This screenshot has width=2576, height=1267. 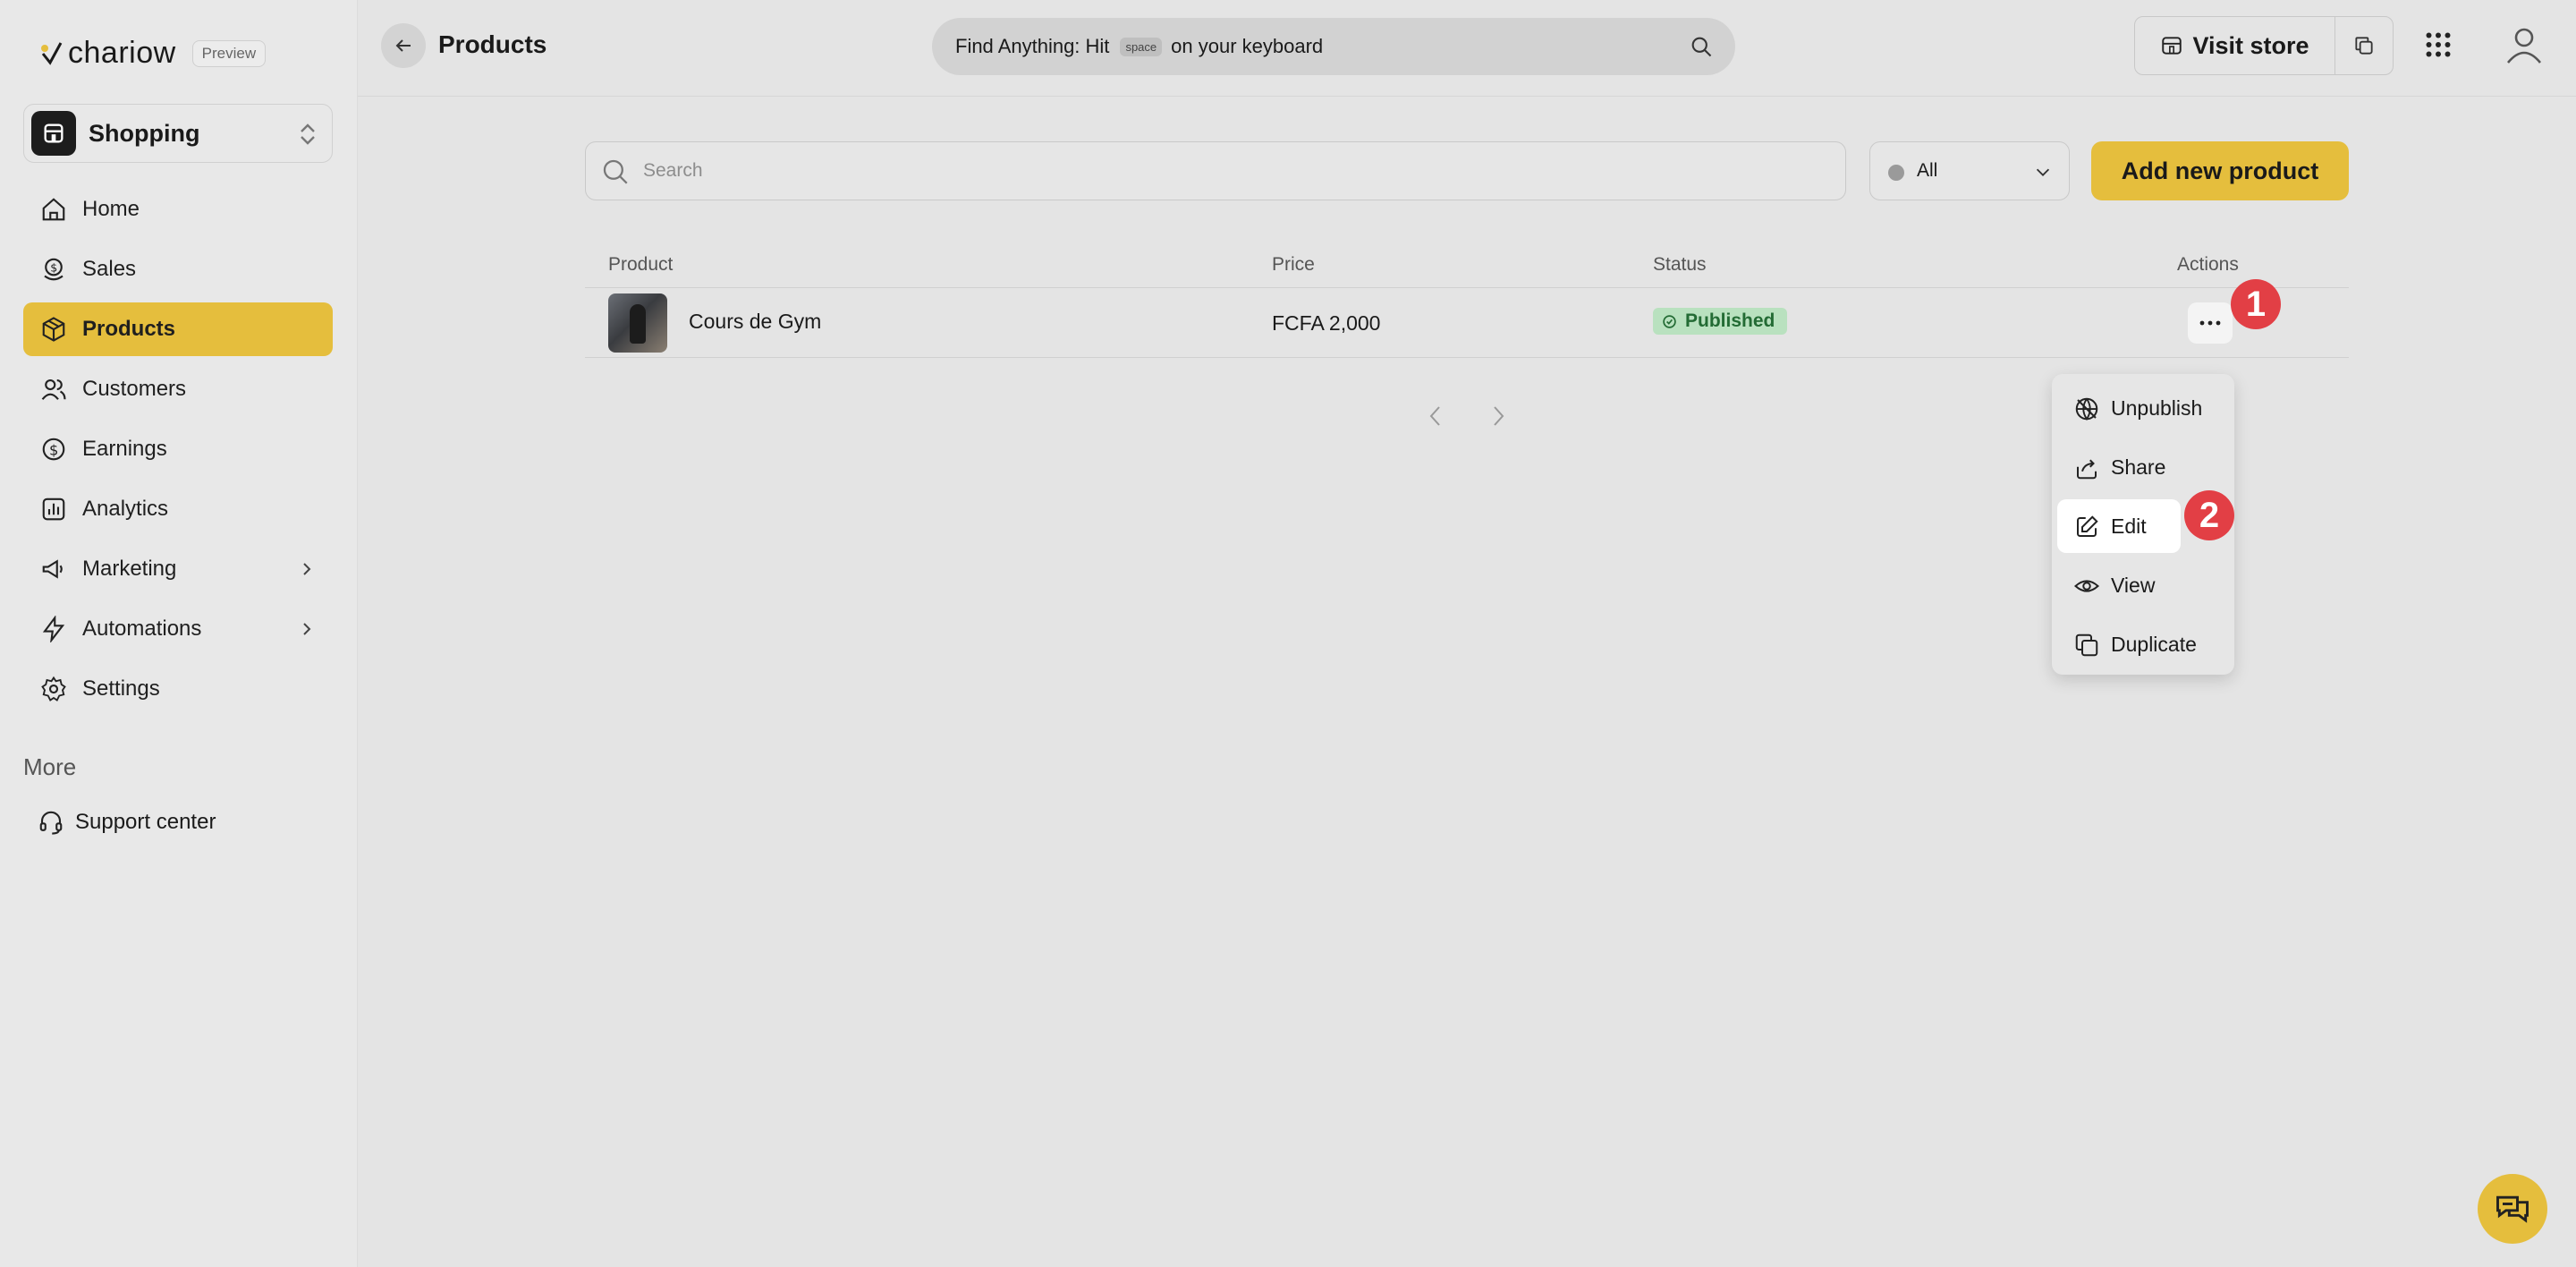 What do you see at coordinates (2157, 408) in the screenshot?
I see `menu-item-label: Unpublish` at bounding box center [2157, 408].